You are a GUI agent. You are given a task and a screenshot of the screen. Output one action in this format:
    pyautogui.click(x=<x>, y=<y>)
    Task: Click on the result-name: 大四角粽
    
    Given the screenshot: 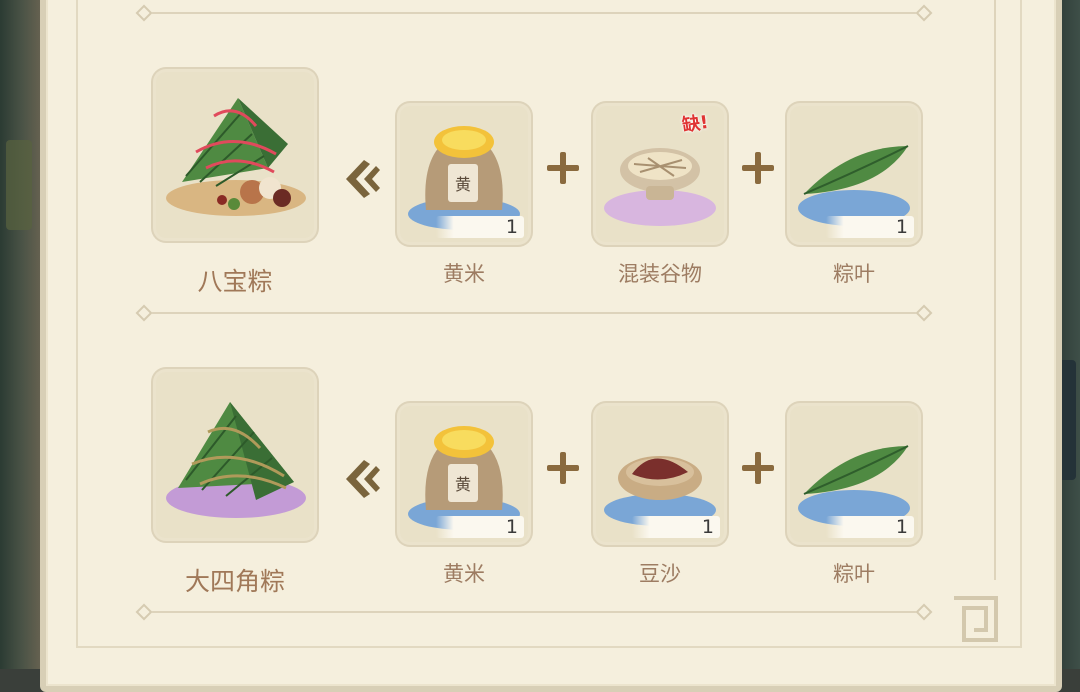 What is the action you would take?
    pyautogui.click(x=234, y=581)
    